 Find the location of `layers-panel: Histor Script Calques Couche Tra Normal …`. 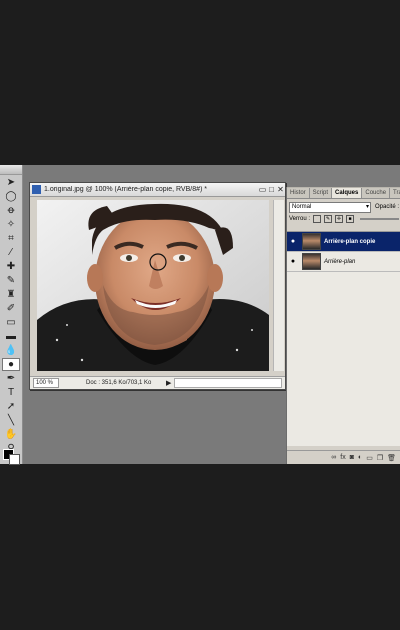

layers-panel: Histor Script Calques Couche Tra Normal … is located at coordinates (343, 325).